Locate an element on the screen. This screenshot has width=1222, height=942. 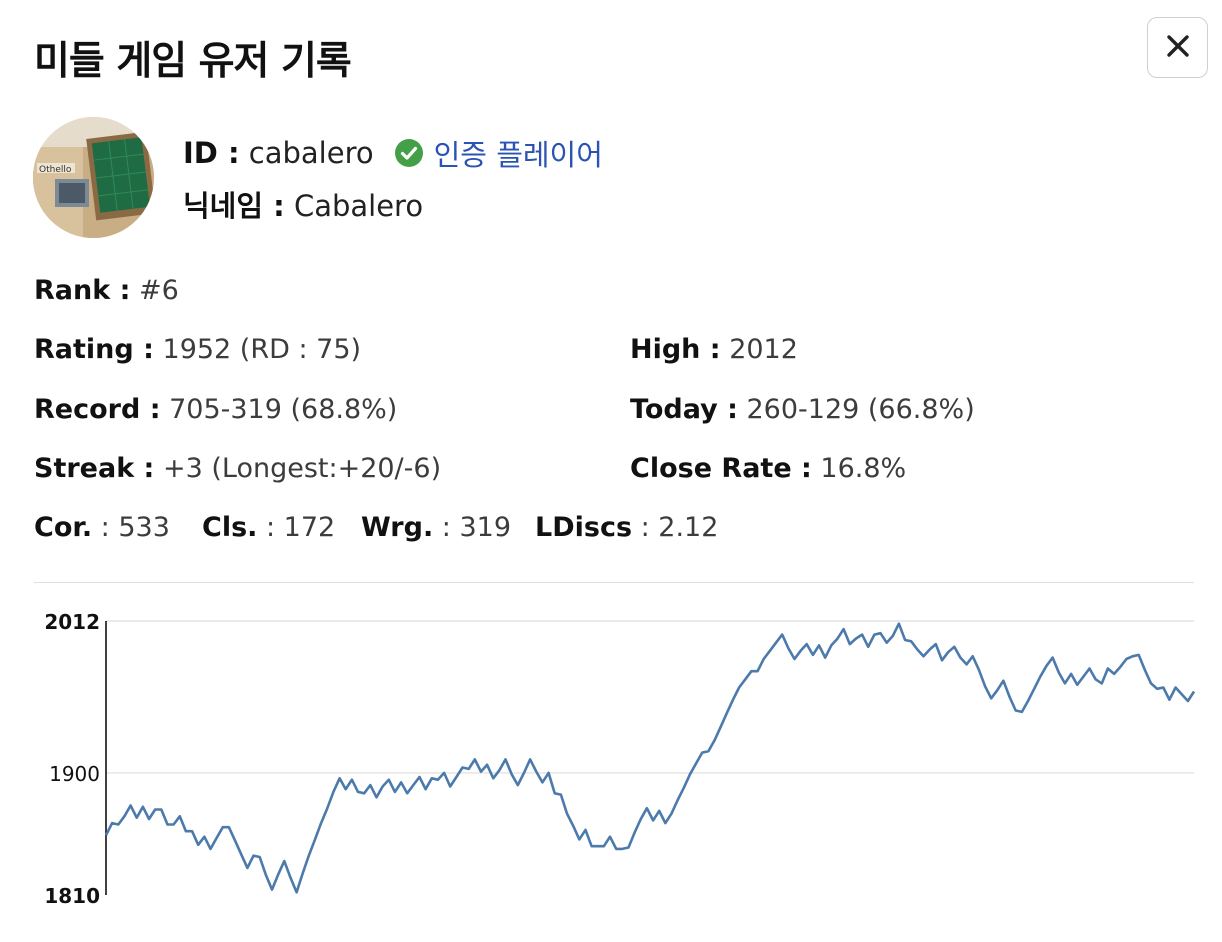
y-tick-label-2012: 2012 is located at coordinates (72, 622).